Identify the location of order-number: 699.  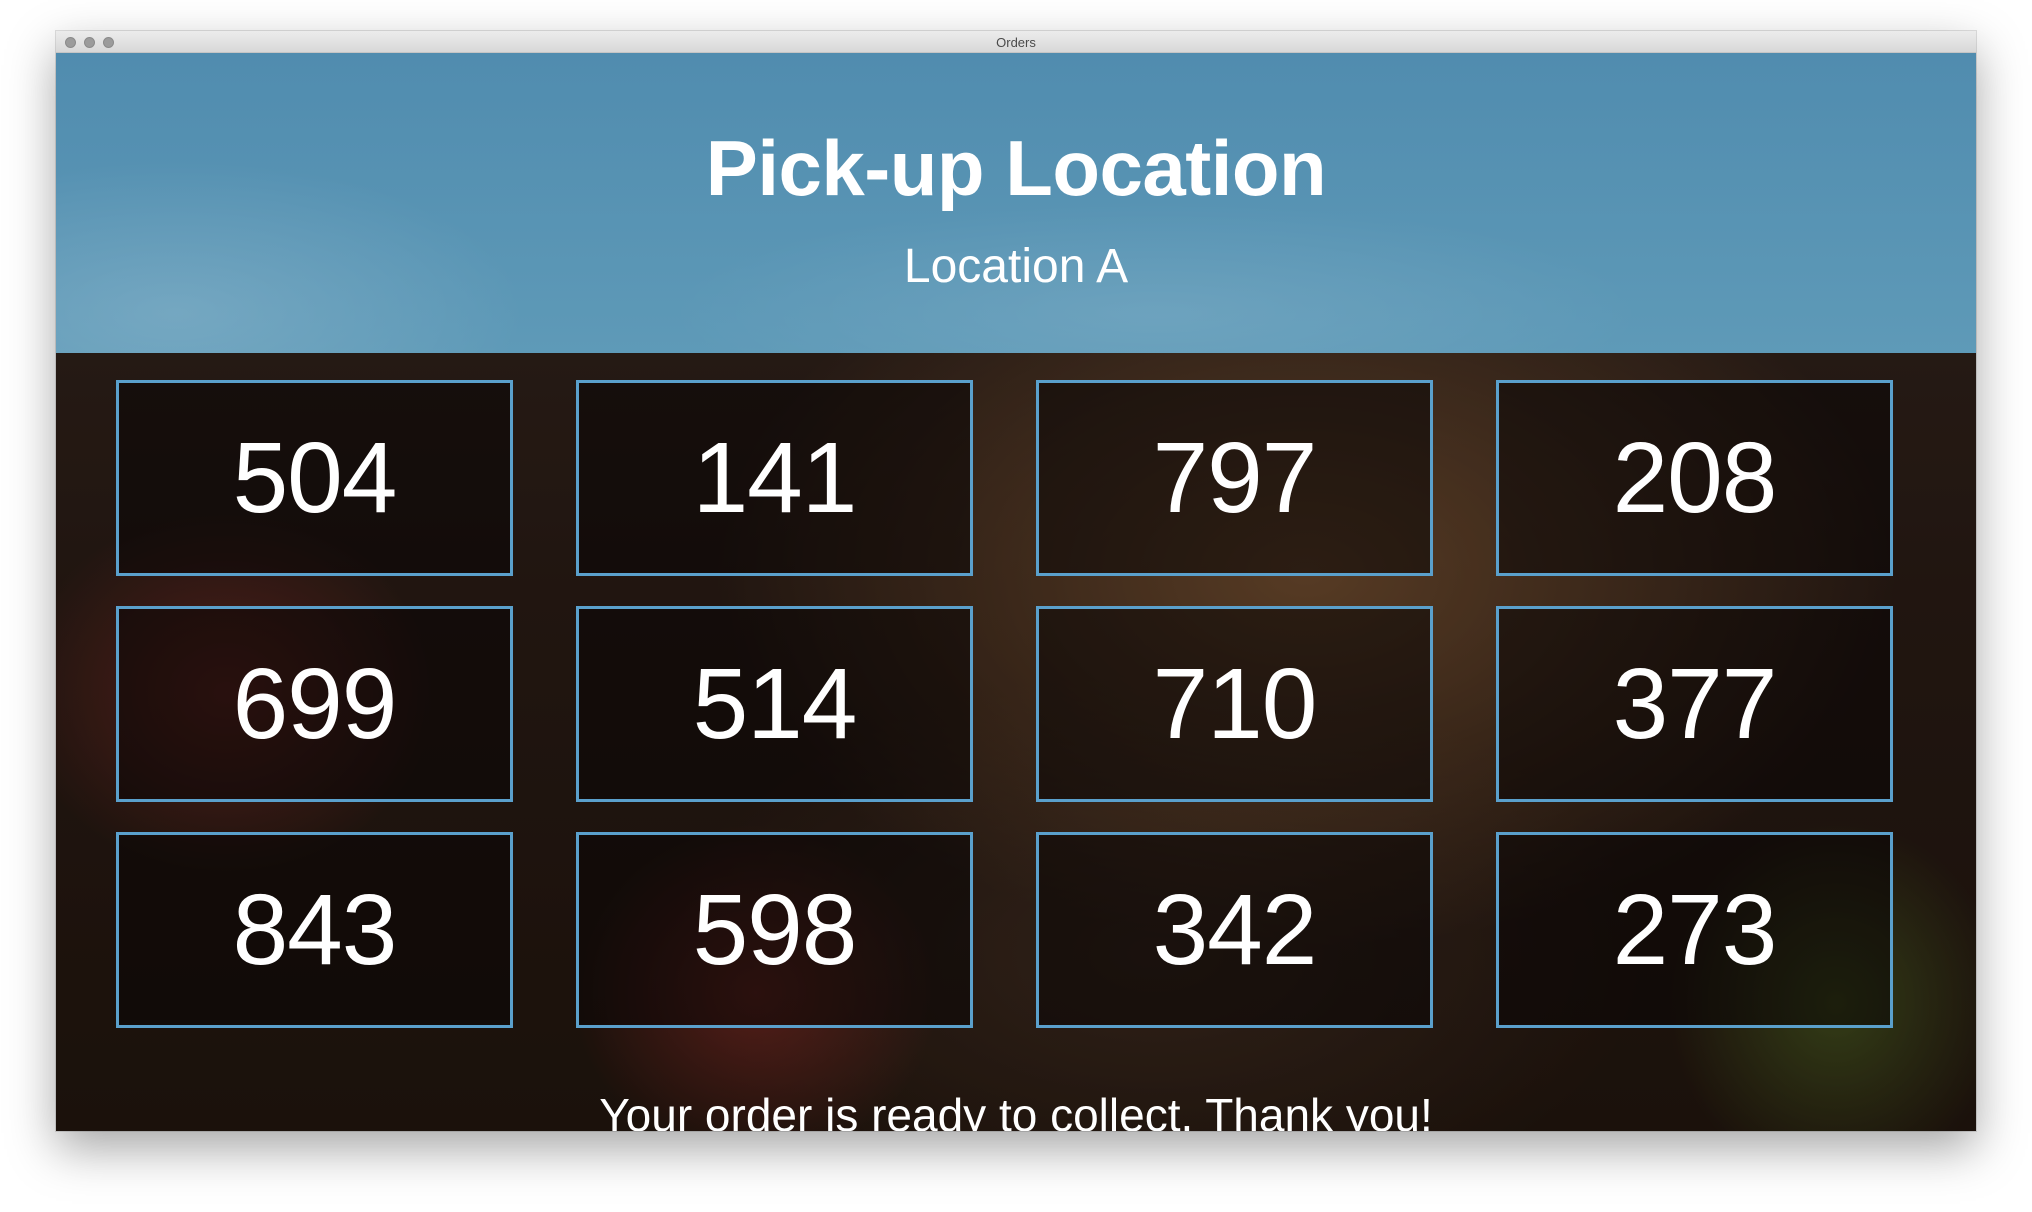
(315, 703).